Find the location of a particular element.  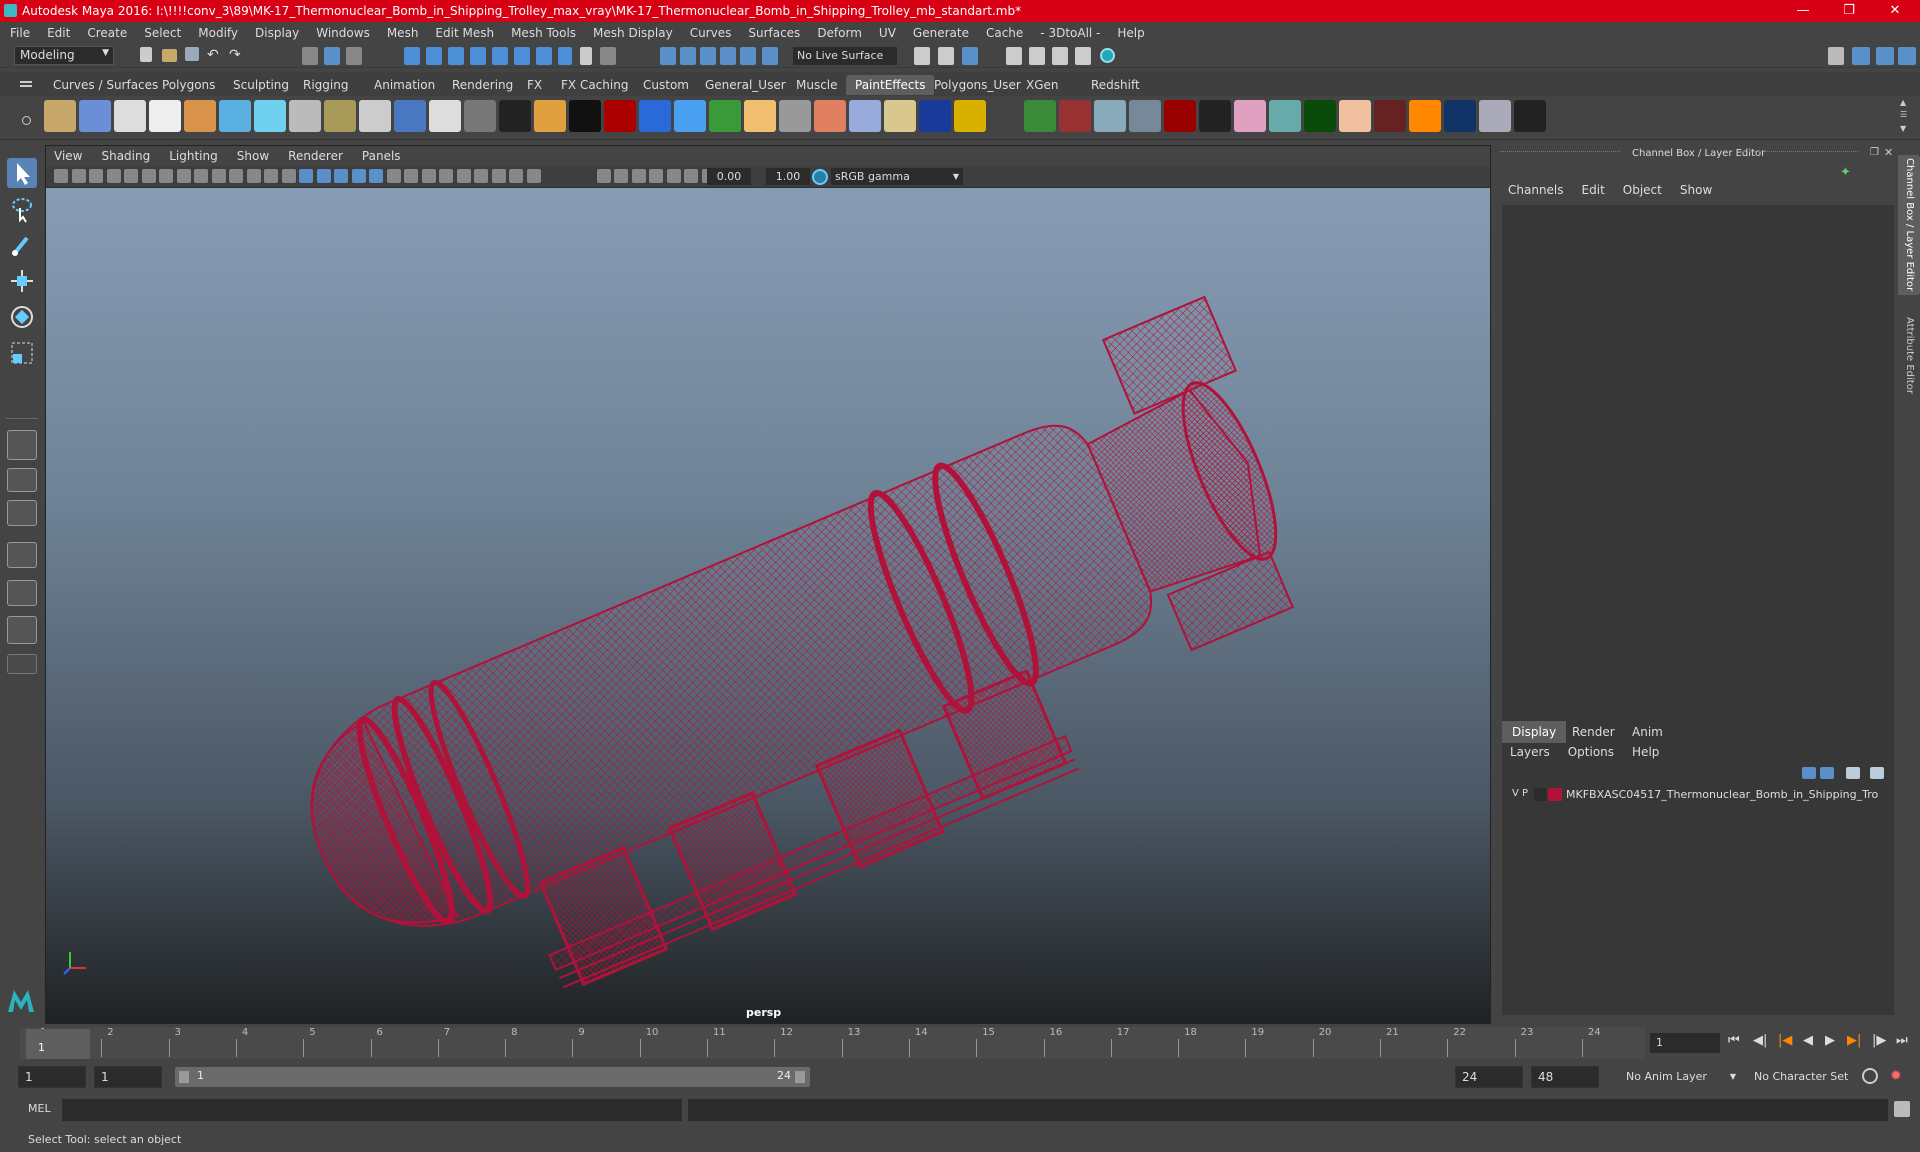

close-icon: ✕ is located at coordinates (1895, 11).